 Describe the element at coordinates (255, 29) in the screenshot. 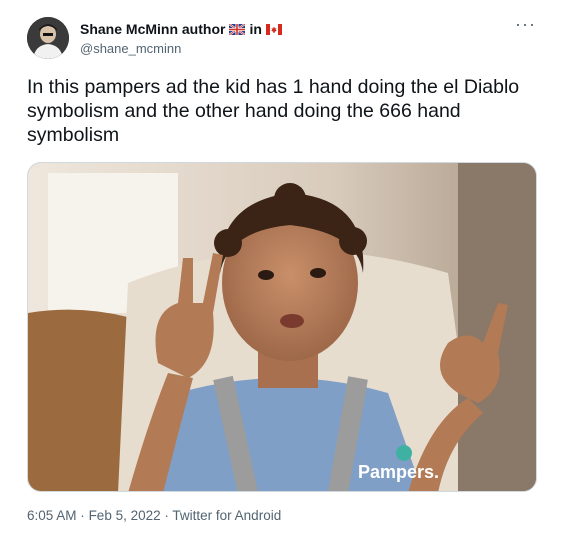

I see `author-name-suffix: in` at that location.